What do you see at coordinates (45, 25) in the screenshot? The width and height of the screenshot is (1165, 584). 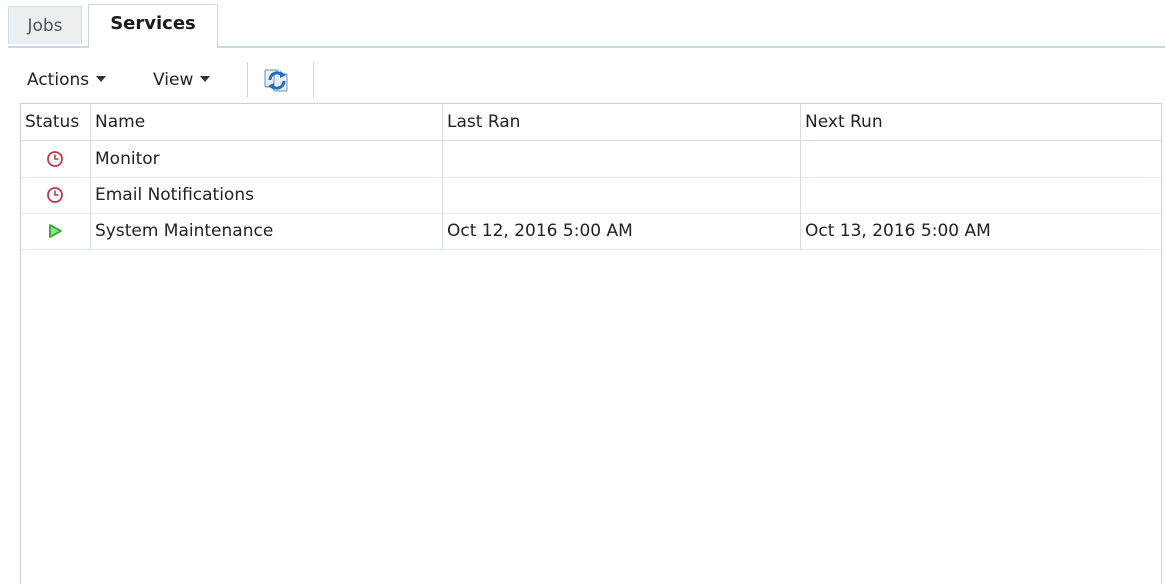 I see `tab-jobs: Jobs` at bounding box center [45, 25].